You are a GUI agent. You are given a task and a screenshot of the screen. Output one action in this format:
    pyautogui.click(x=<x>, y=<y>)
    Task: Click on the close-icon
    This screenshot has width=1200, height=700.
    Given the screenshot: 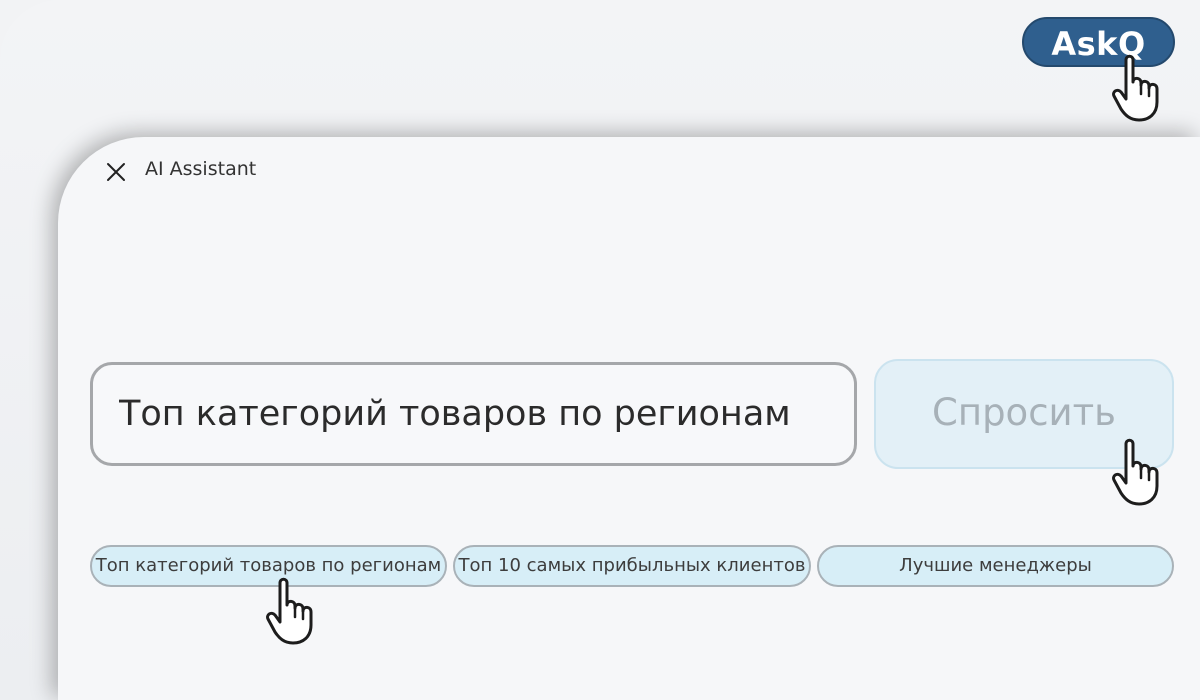 What is the action you would take?
    pyautogui.click(x=116, y=172)
    